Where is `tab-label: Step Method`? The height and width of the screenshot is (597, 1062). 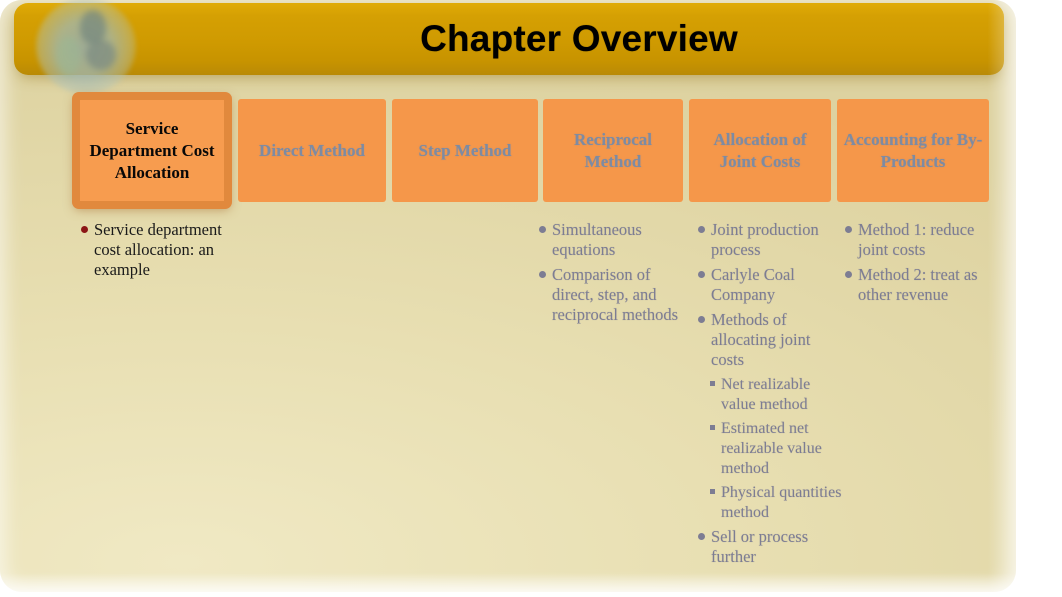
tab-label: Step Method is located at coordinates (465, 150).